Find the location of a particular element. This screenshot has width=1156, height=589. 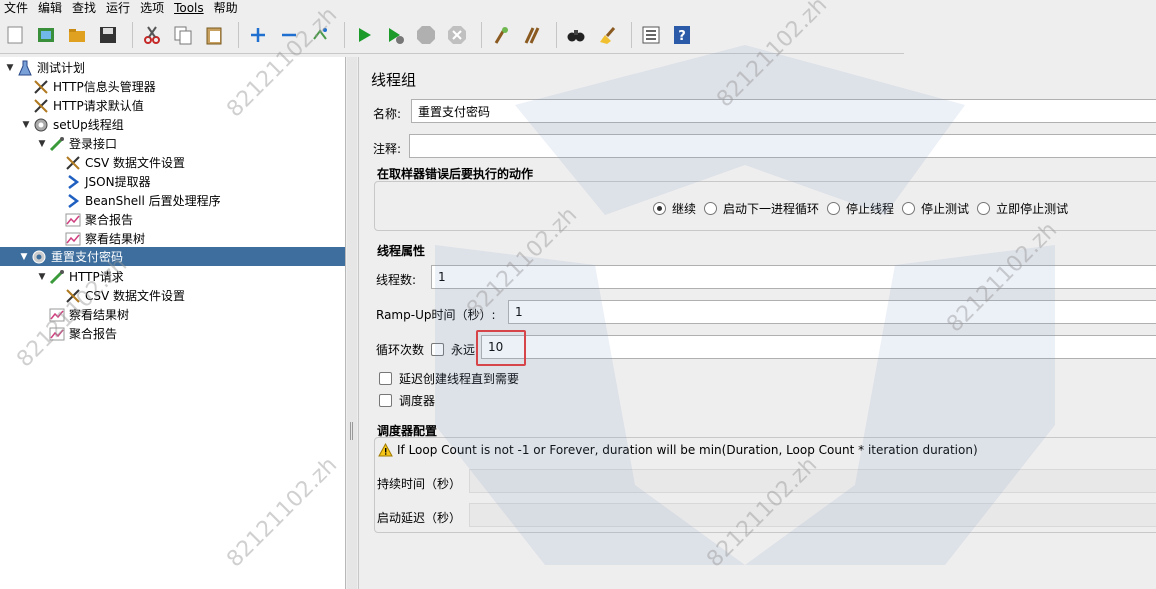

loop-count-field: 10 is located at coordinates (818, 347).